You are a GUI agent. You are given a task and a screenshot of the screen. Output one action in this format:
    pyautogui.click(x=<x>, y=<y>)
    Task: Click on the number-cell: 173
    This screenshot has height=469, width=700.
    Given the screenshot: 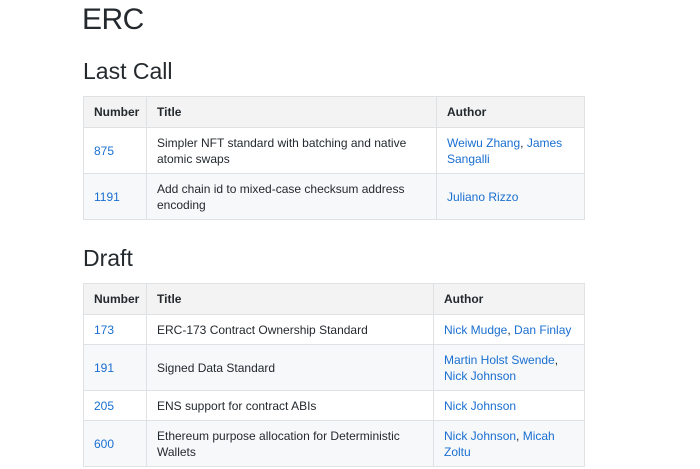 What is the action you would take?
    pyautogui.click(x=115, y=330)
    